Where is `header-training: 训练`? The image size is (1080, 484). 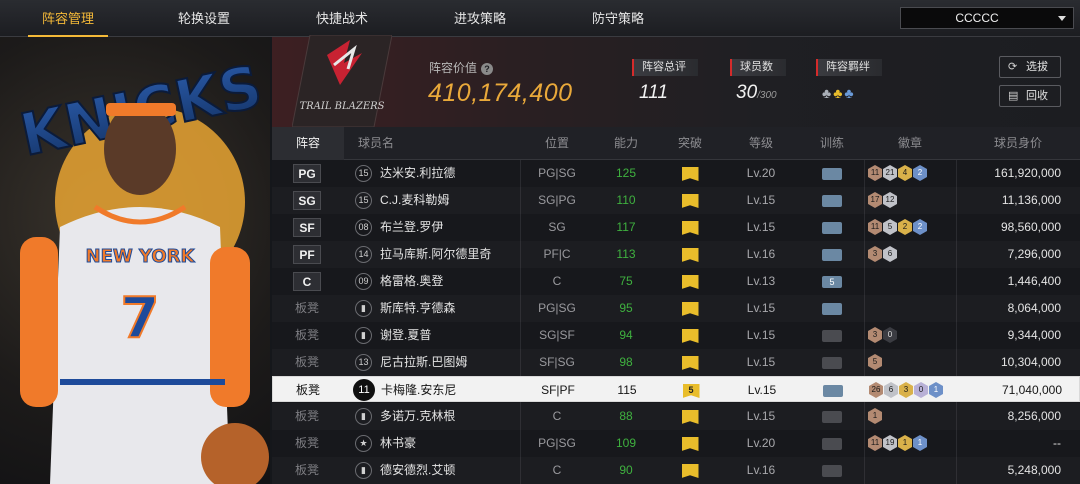 header-training: 训练 is located at coordinates (832, 143).